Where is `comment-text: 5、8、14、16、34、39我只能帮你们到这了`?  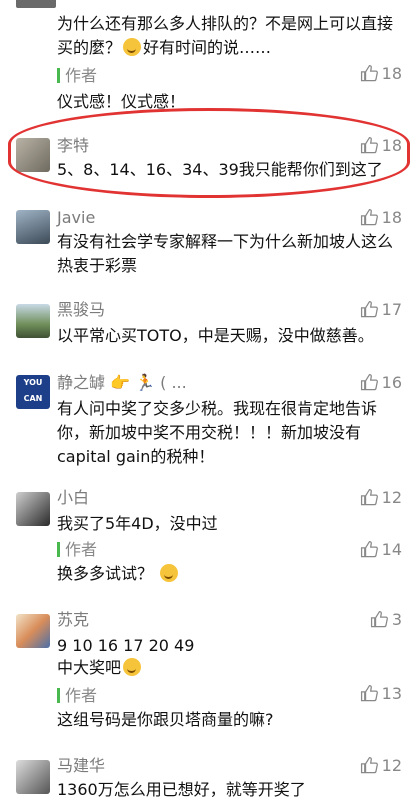
comment-text: 5、8、14、16、34、39我只能帮你们到这了 is located at coordinates (220, 169).